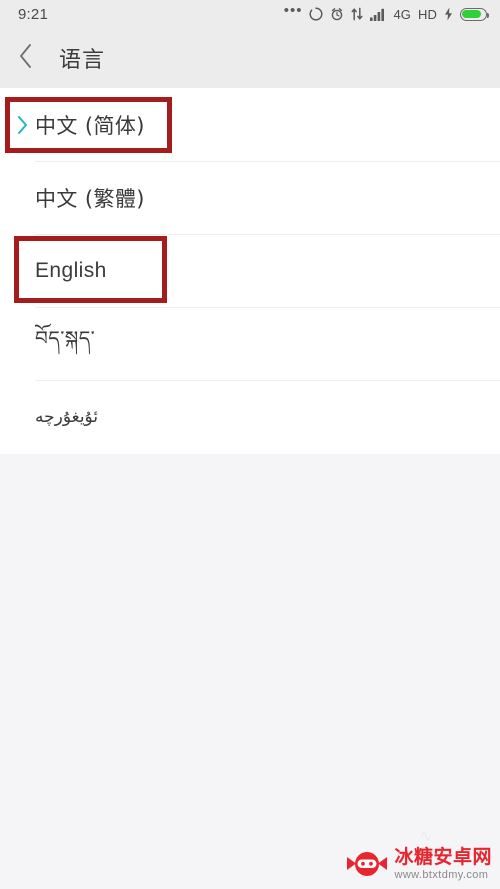 The height and width of the screenshot is (889, 500). What do you see at coordinates (427, 14) in the screenshot?
I see `hd-voice-label: HD` at bounding box center [427, 14].